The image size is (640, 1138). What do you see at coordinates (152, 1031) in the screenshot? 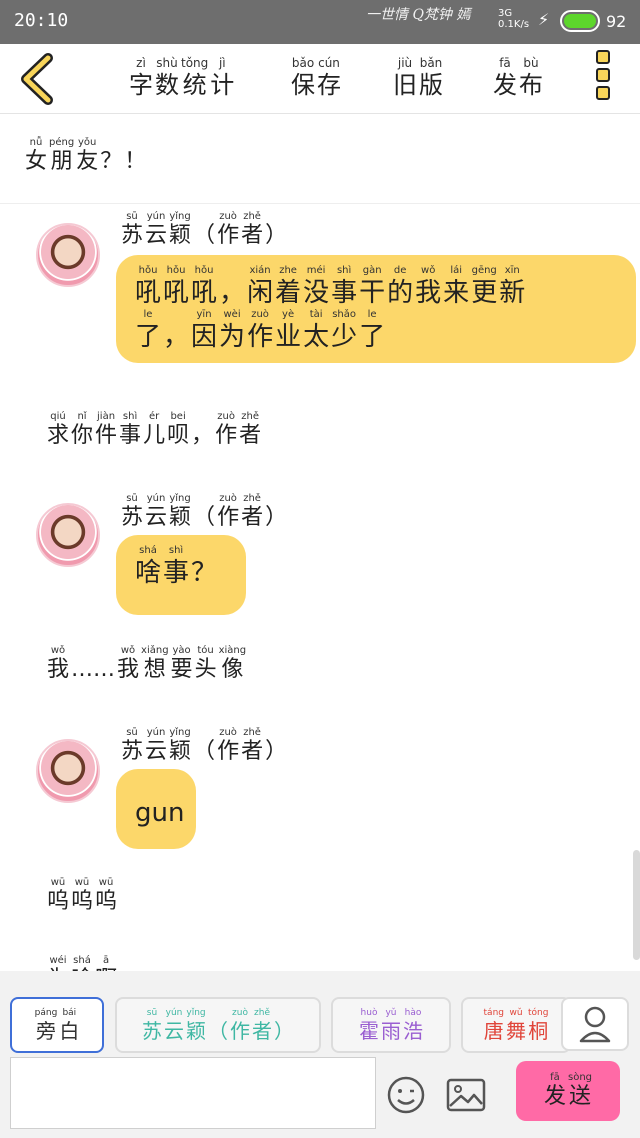
I see `hanzi: 苏` at bounding box center [152, 1031].